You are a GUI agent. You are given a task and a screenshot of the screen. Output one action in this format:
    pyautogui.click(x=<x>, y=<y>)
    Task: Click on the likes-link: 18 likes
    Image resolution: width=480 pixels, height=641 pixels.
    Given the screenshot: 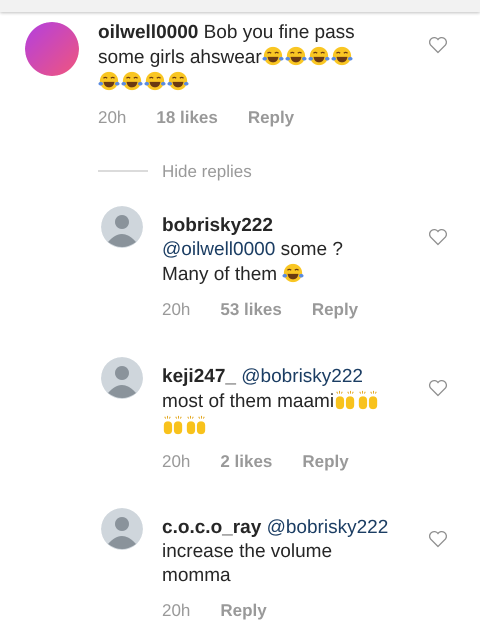 What is the action you would take?
    pyautogui.click(x=187, y=117)
    